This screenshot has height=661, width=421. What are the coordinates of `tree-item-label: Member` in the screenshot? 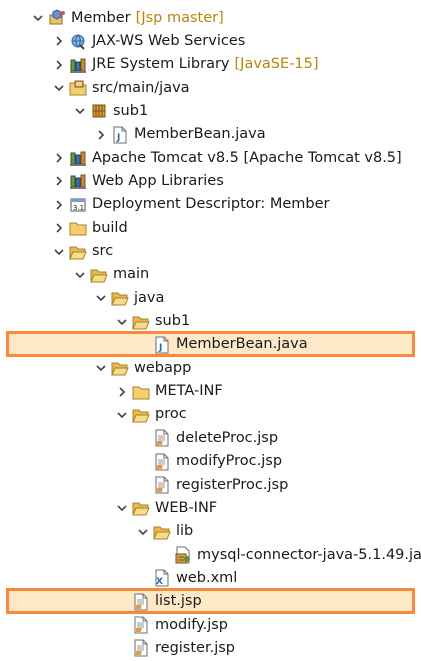 It's located at (101, 17).